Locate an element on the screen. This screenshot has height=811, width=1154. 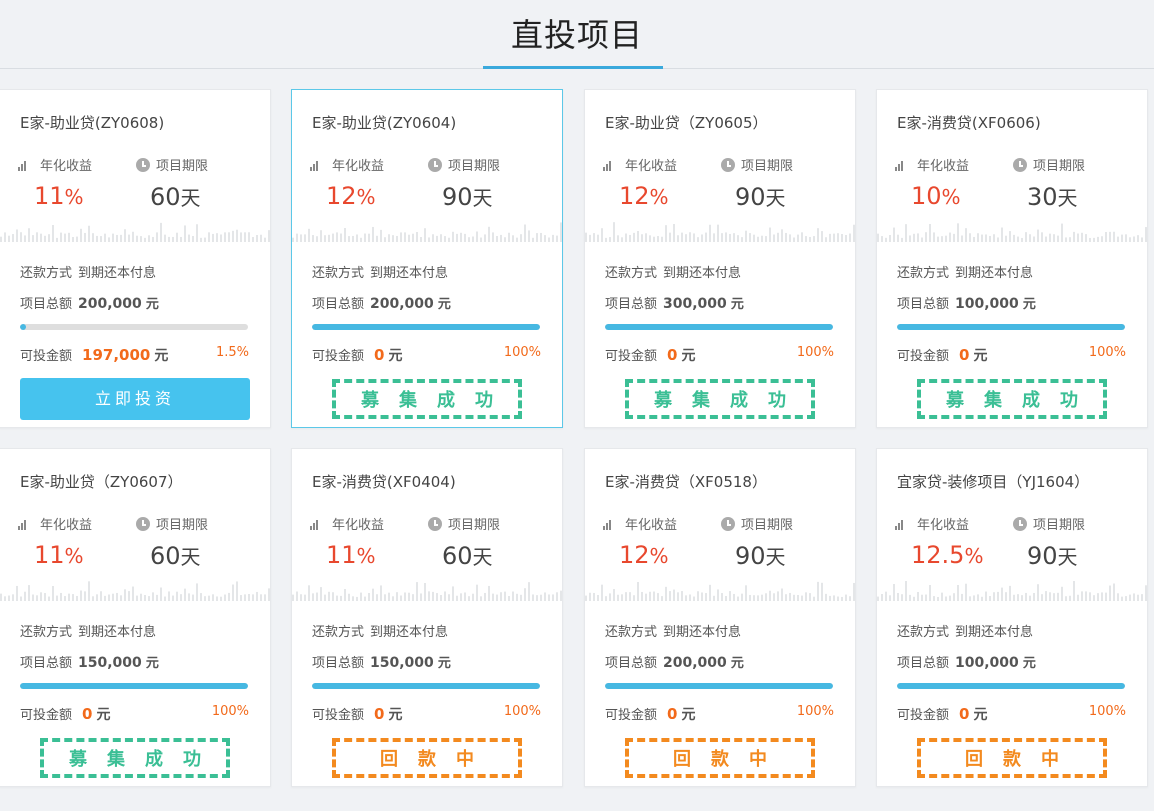
term-label: 项目期限 is located at coordinates (464, 164).